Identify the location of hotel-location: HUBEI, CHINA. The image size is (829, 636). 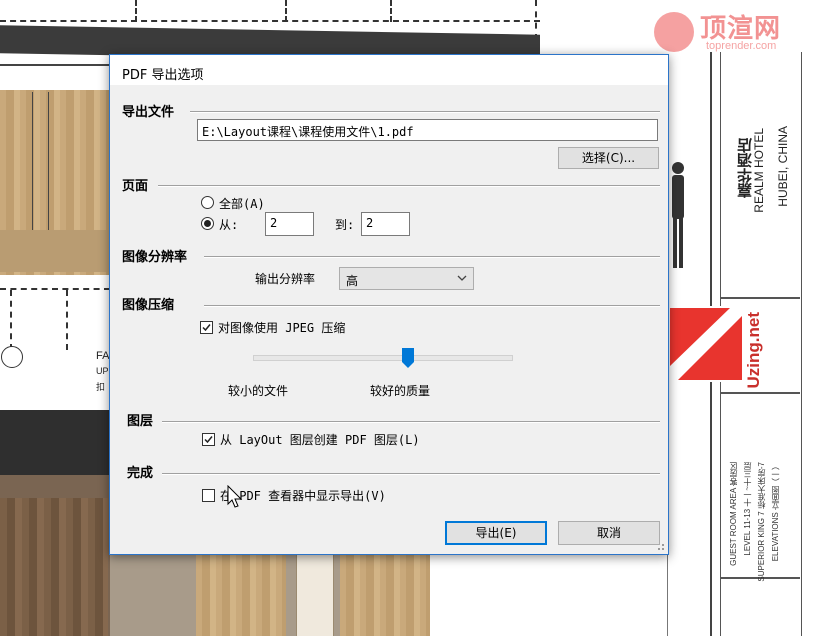
(783, 166).